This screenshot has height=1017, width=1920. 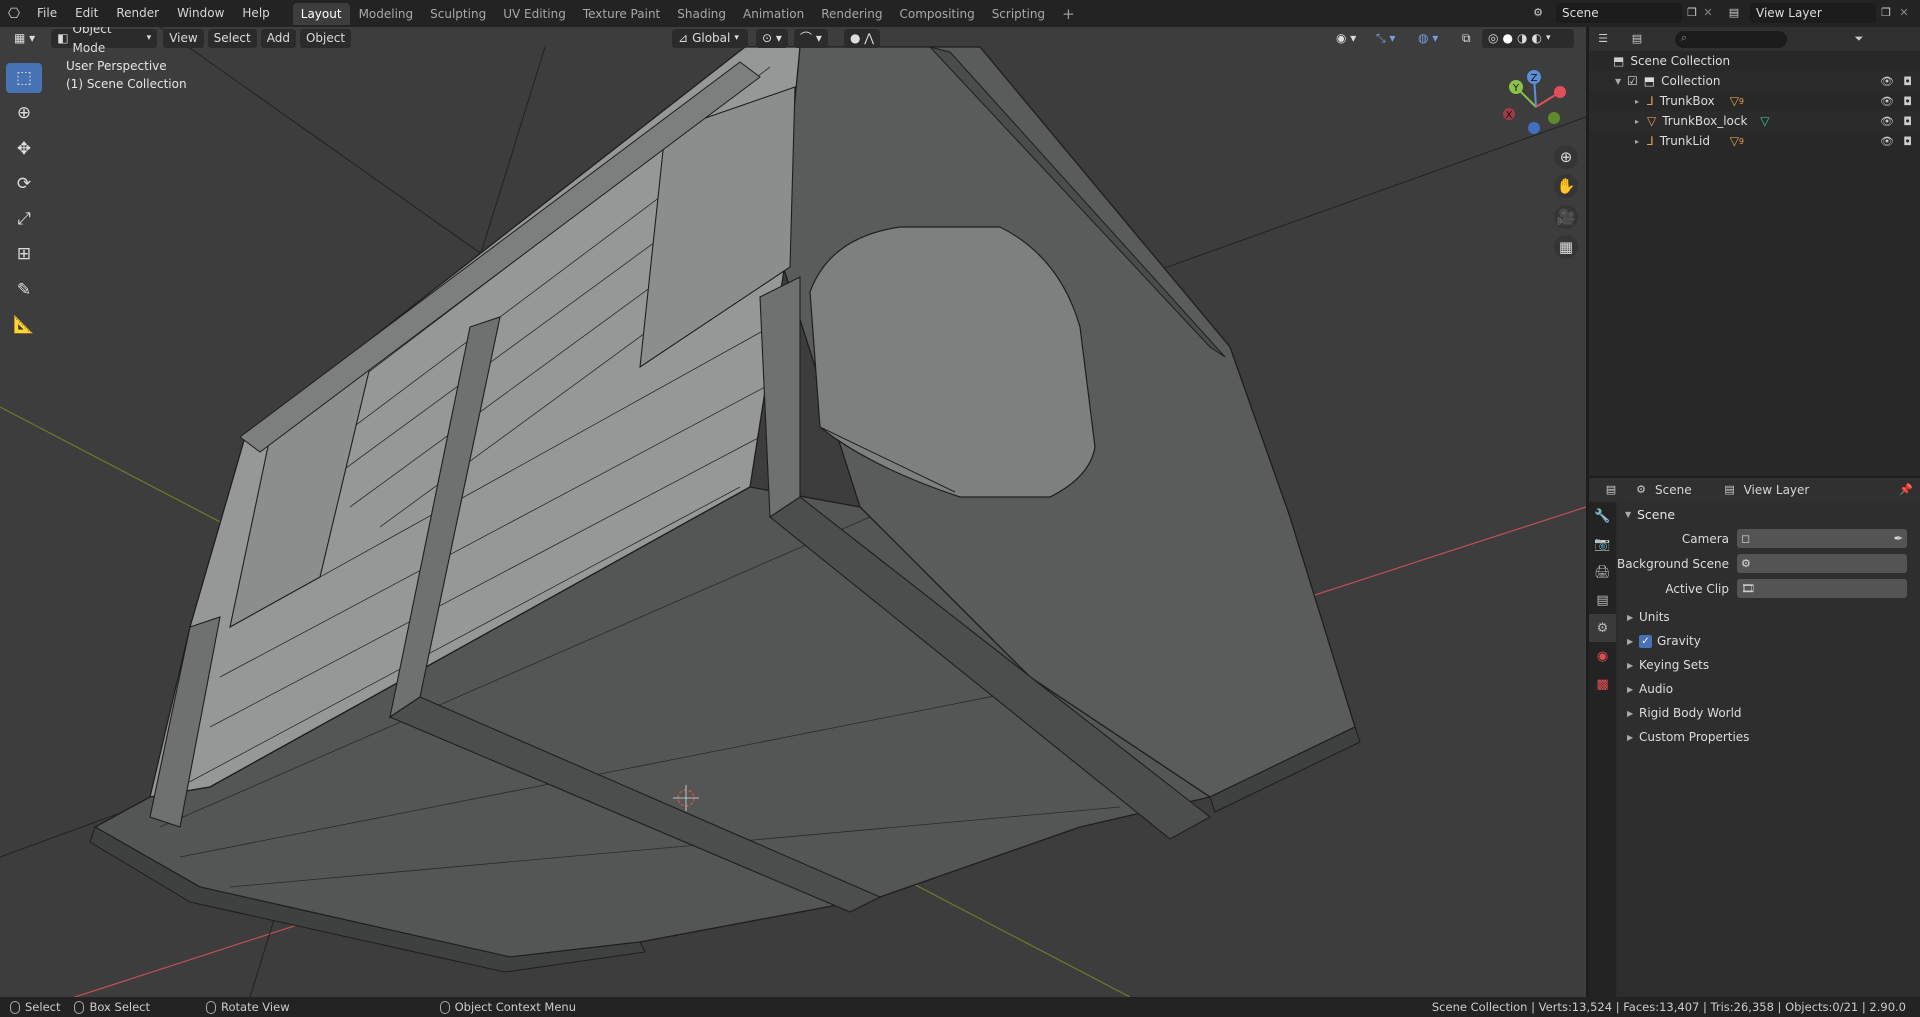 What do you see at coordinates (851, 14) in the screenshot?
I see `tab-rendering: Rendering` at bounding box center [851, 14].